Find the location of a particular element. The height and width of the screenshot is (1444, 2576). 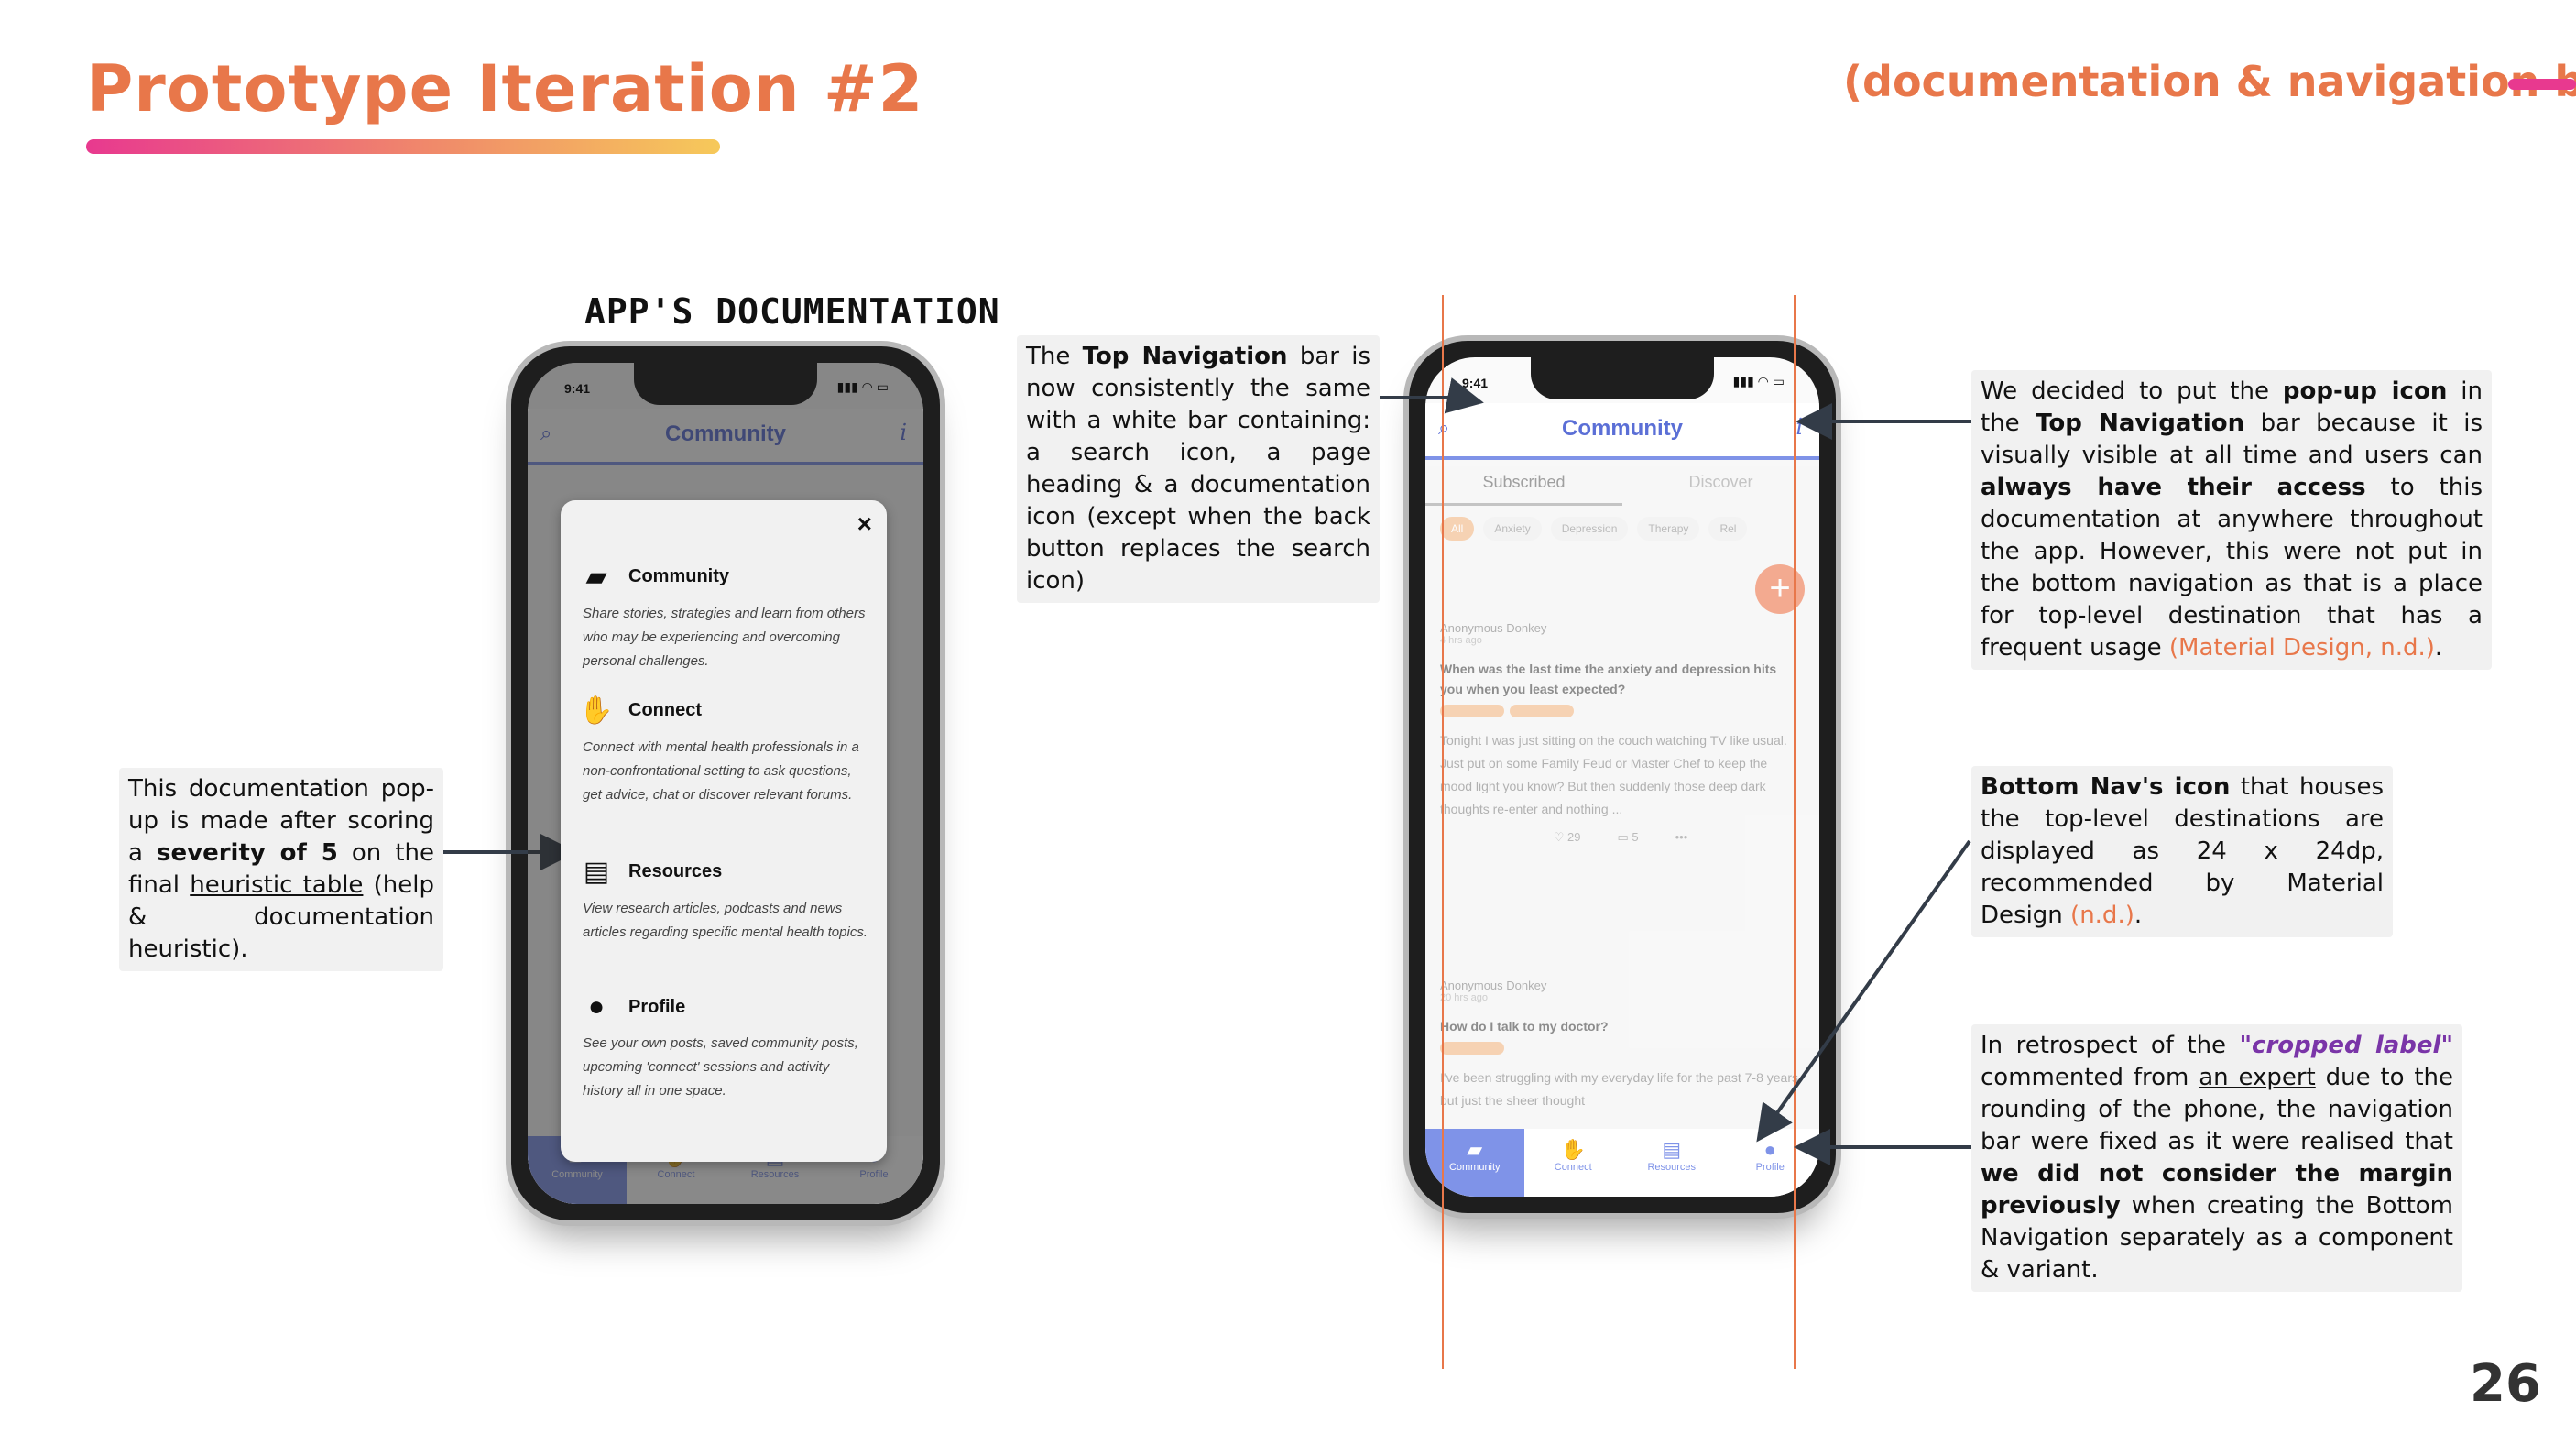

person-icon: ● is located at coordinates (596, 1006).